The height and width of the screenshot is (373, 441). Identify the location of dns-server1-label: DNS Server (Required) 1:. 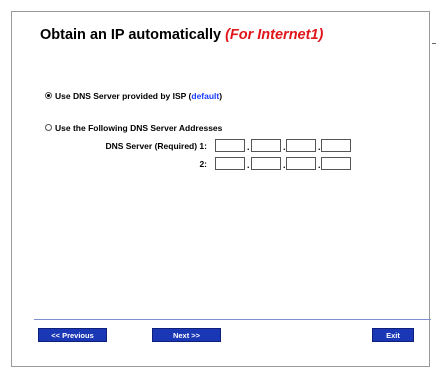
(156, 146).